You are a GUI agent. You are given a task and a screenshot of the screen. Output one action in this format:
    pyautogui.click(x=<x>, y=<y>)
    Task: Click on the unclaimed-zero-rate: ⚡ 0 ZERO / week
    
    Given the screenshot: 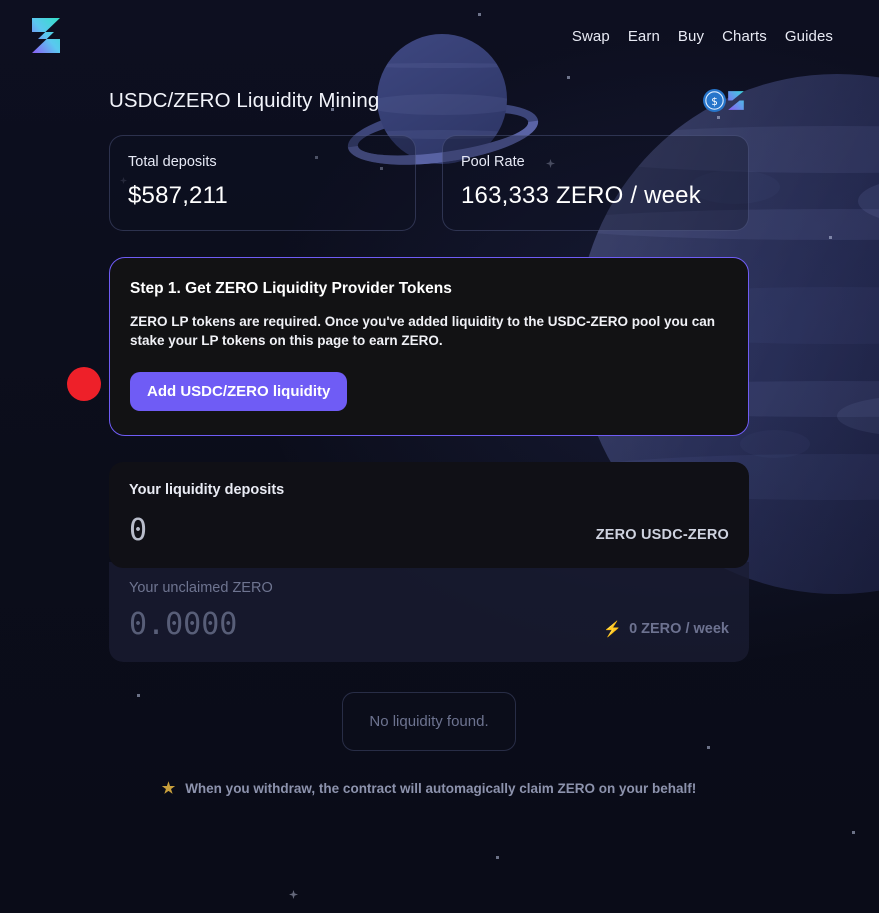 What is the action you would take?
    pyautogui.click(x=666, y=630)
    